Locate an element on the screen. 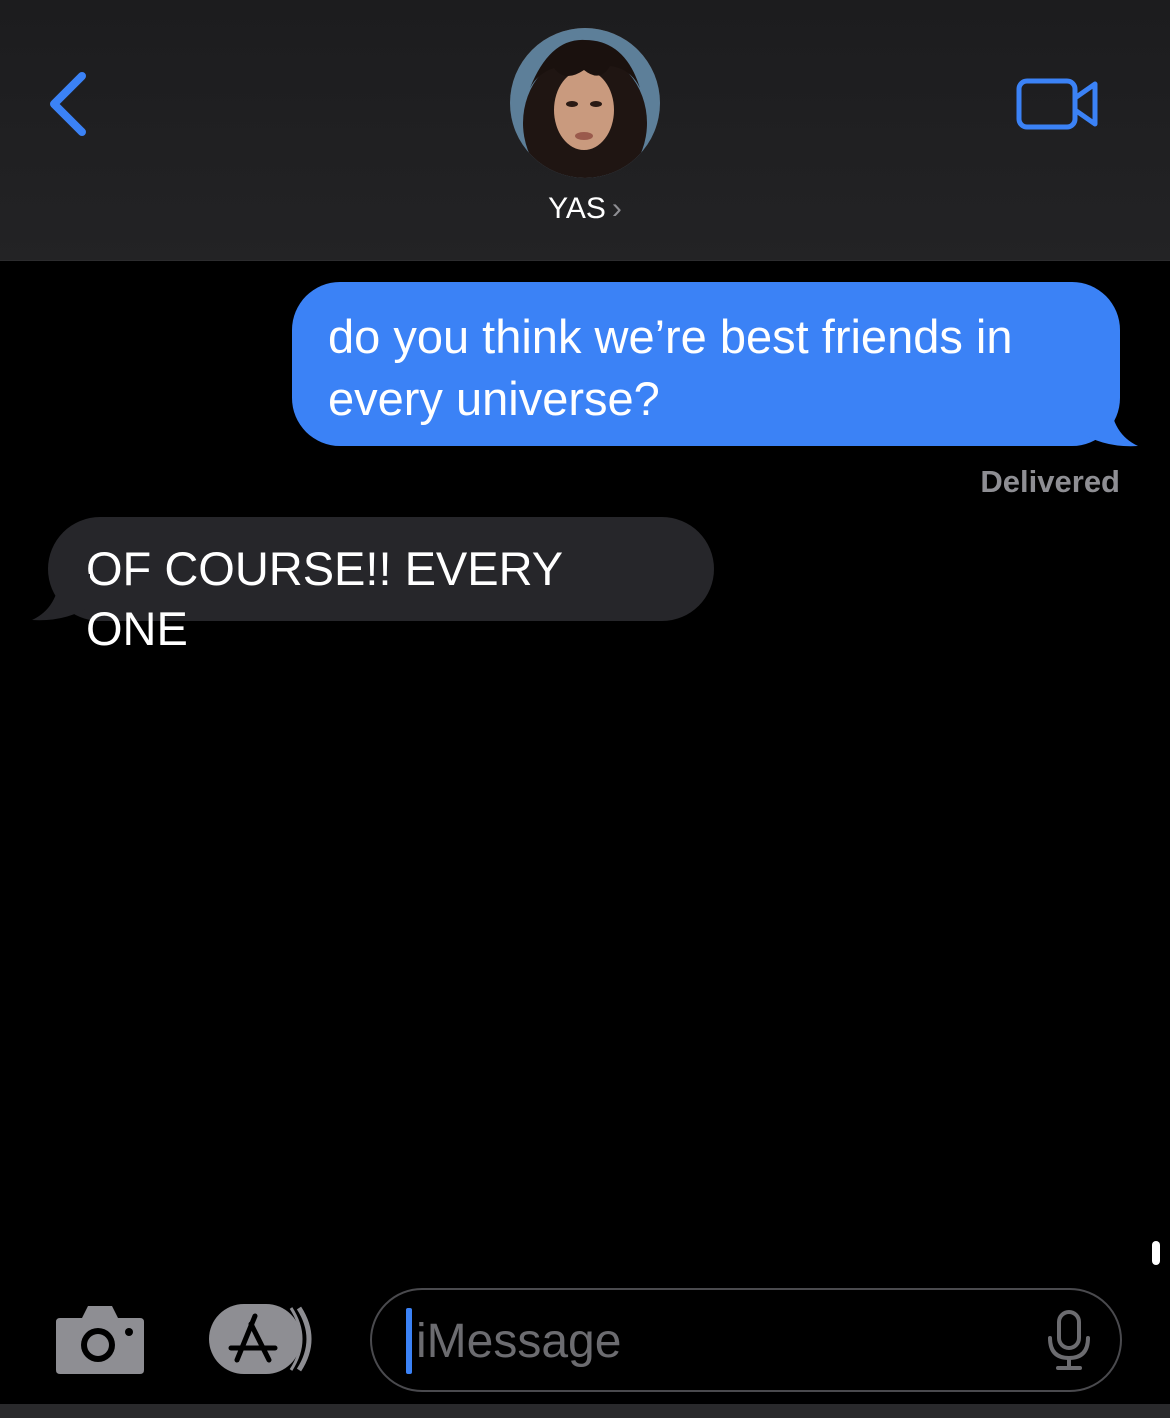 The image size is (1170, 1418). message-input-placeholder: iMessage is located at coordinates (519, 1341).